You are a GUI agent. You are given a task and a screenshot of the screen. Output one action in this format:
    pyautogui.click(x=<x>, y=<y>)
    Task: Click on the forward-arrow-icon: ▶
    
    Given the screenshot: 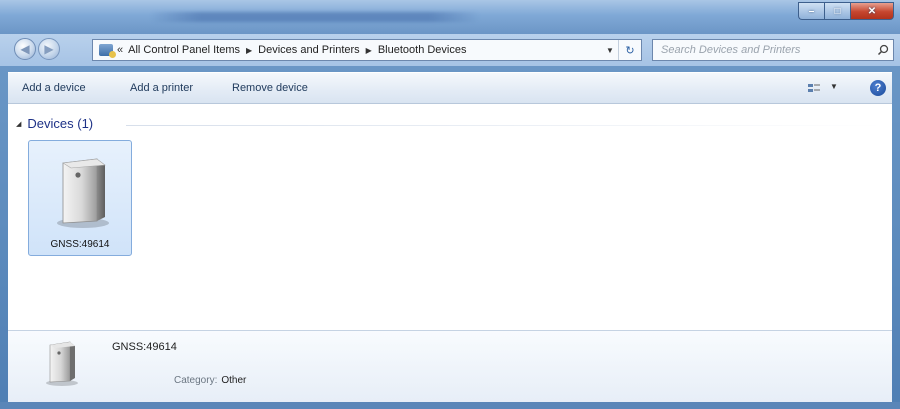 What is the action you would take?
    pyautogui.click(x=49, y=49)
    